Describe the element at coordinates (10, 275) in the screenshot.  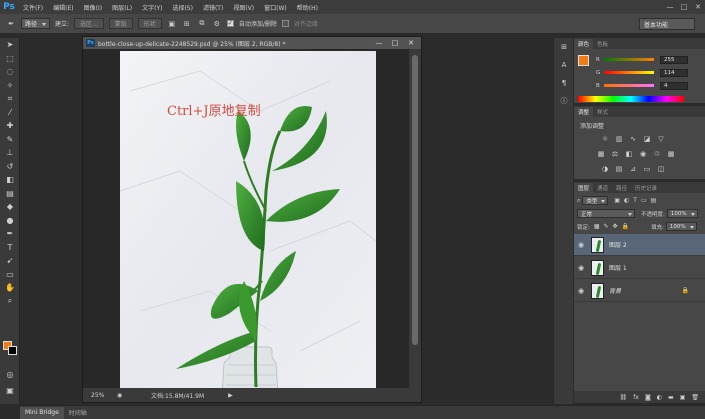
I see `rectangle-tool-icon: ▭` at that location.